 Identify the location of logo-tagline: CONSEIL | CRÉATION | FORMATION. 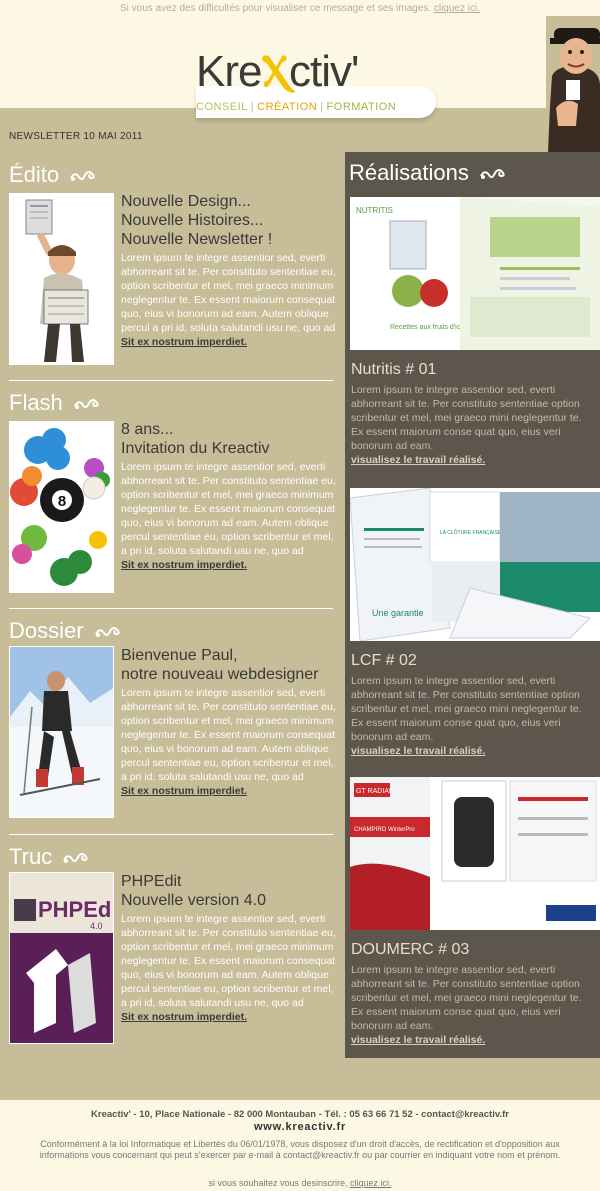
(296, 107).